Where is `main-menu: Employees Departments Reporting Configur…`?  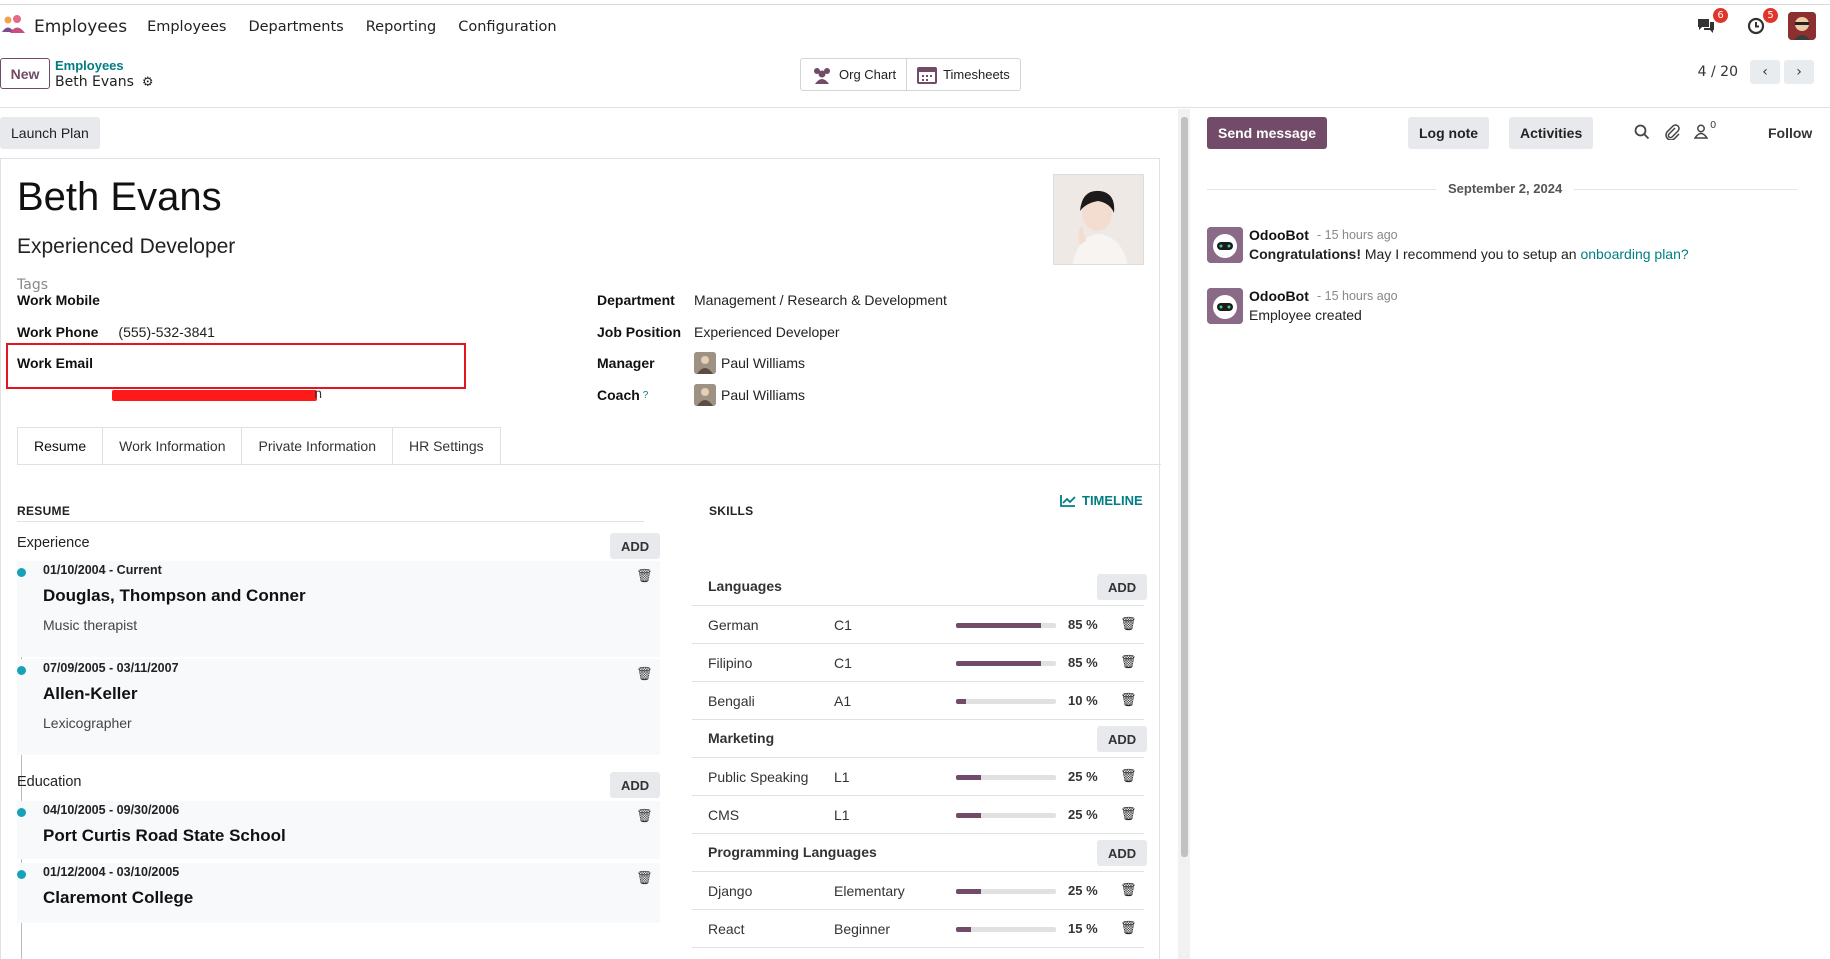
main-menu: Employees Departments Reporting Configur… is located at coordinates (363, 27).